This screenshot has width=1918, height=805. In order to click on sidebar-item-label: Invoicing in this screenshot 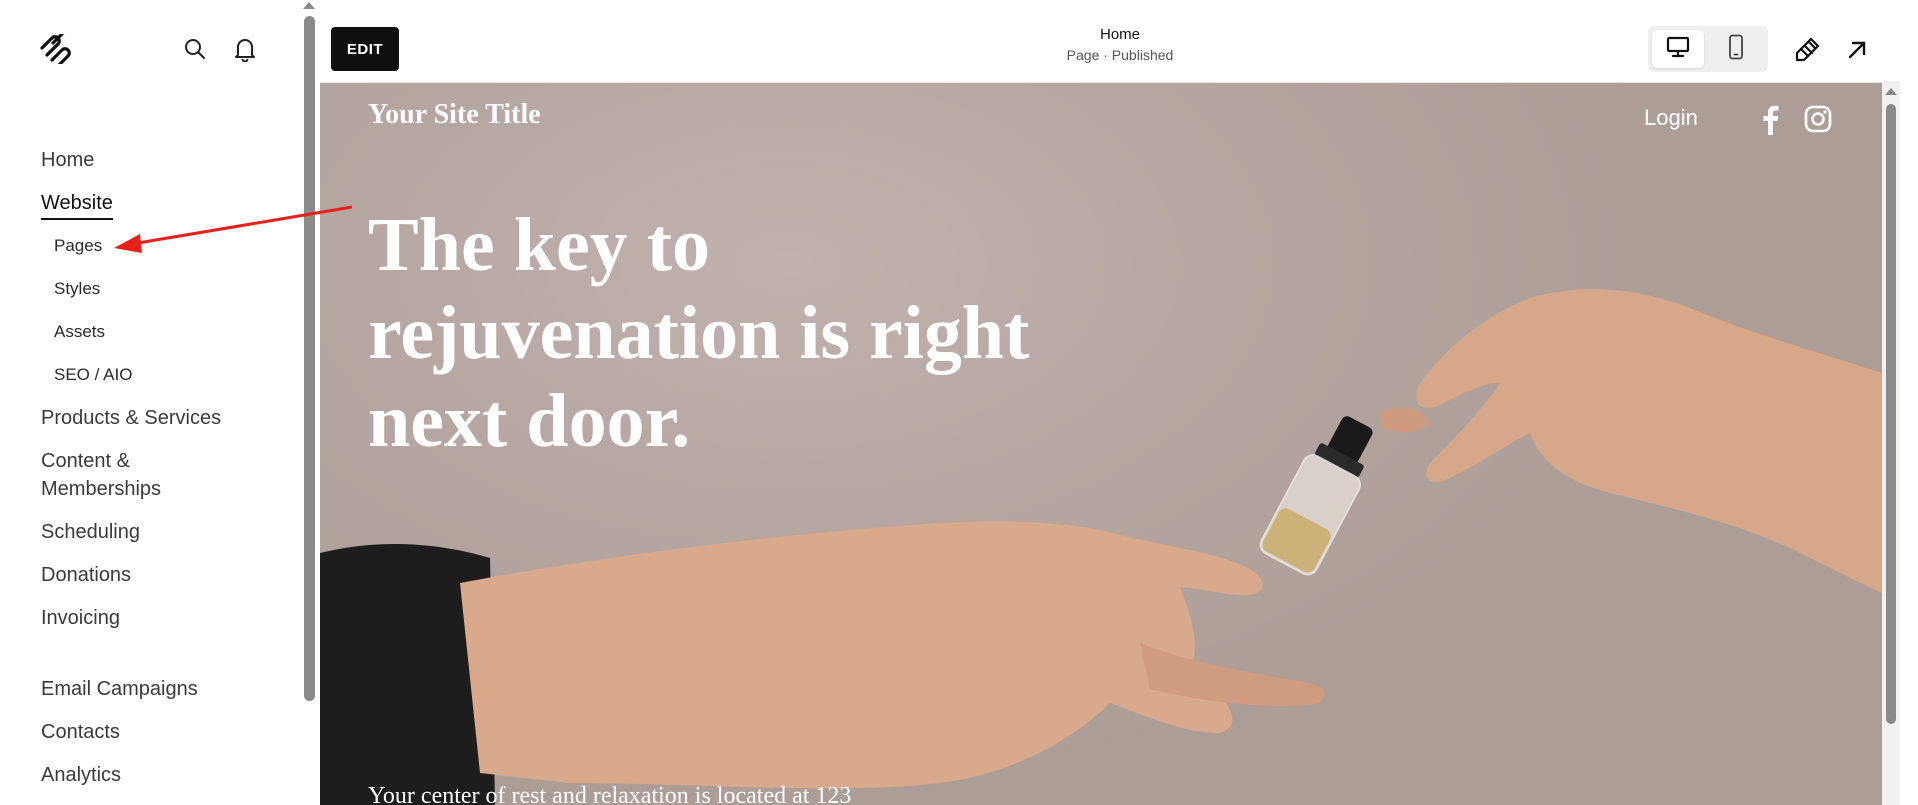, I will do `click(80, 618)`.